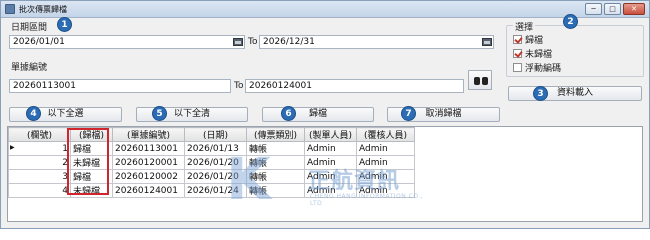 This screenshot has height=240, width=650. What do you see at coordinates (288, 113) in the screenshot?
I see `badge-6: 6` at bounding box center [288, 113].